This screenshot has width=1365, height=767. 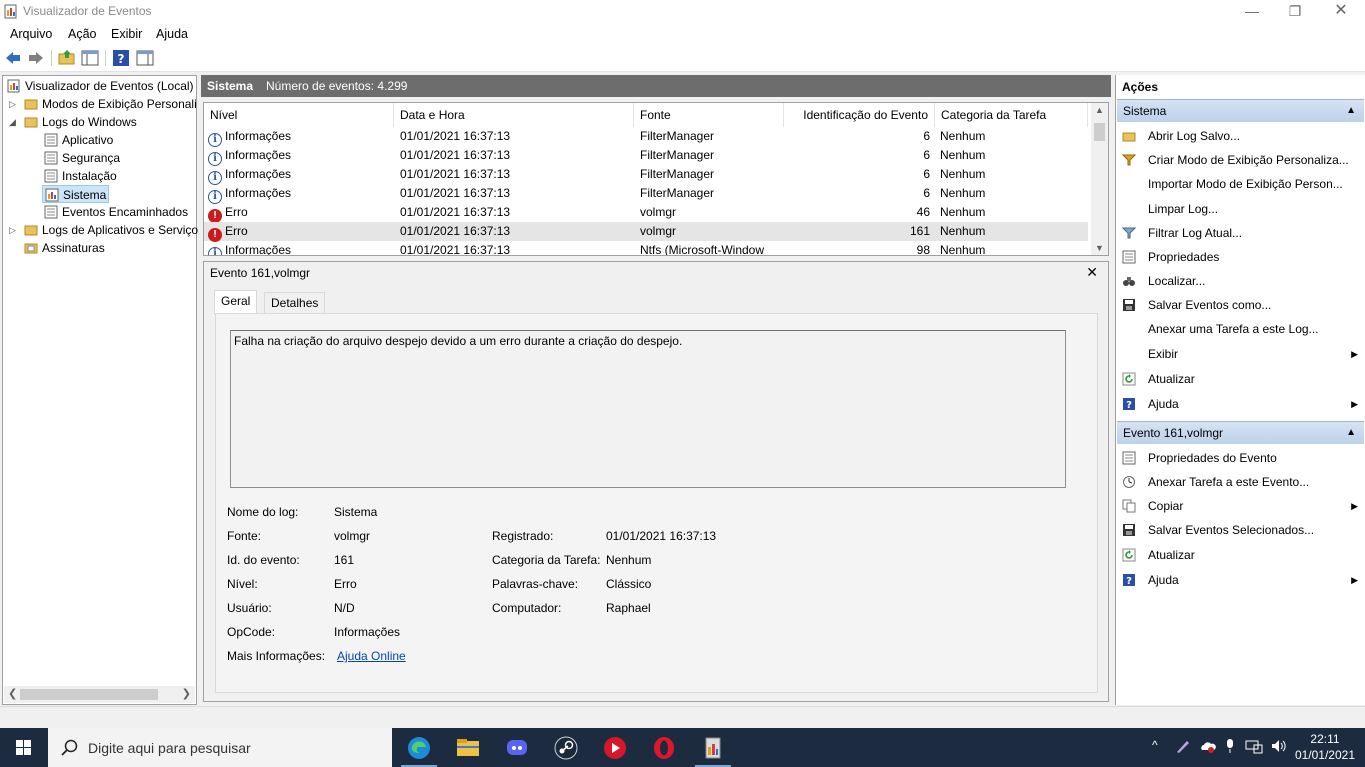 What do you see at coordinates (1252, 12) in the screenshot?
I see `minimize-button: —` at bounding box center [1252, 12].